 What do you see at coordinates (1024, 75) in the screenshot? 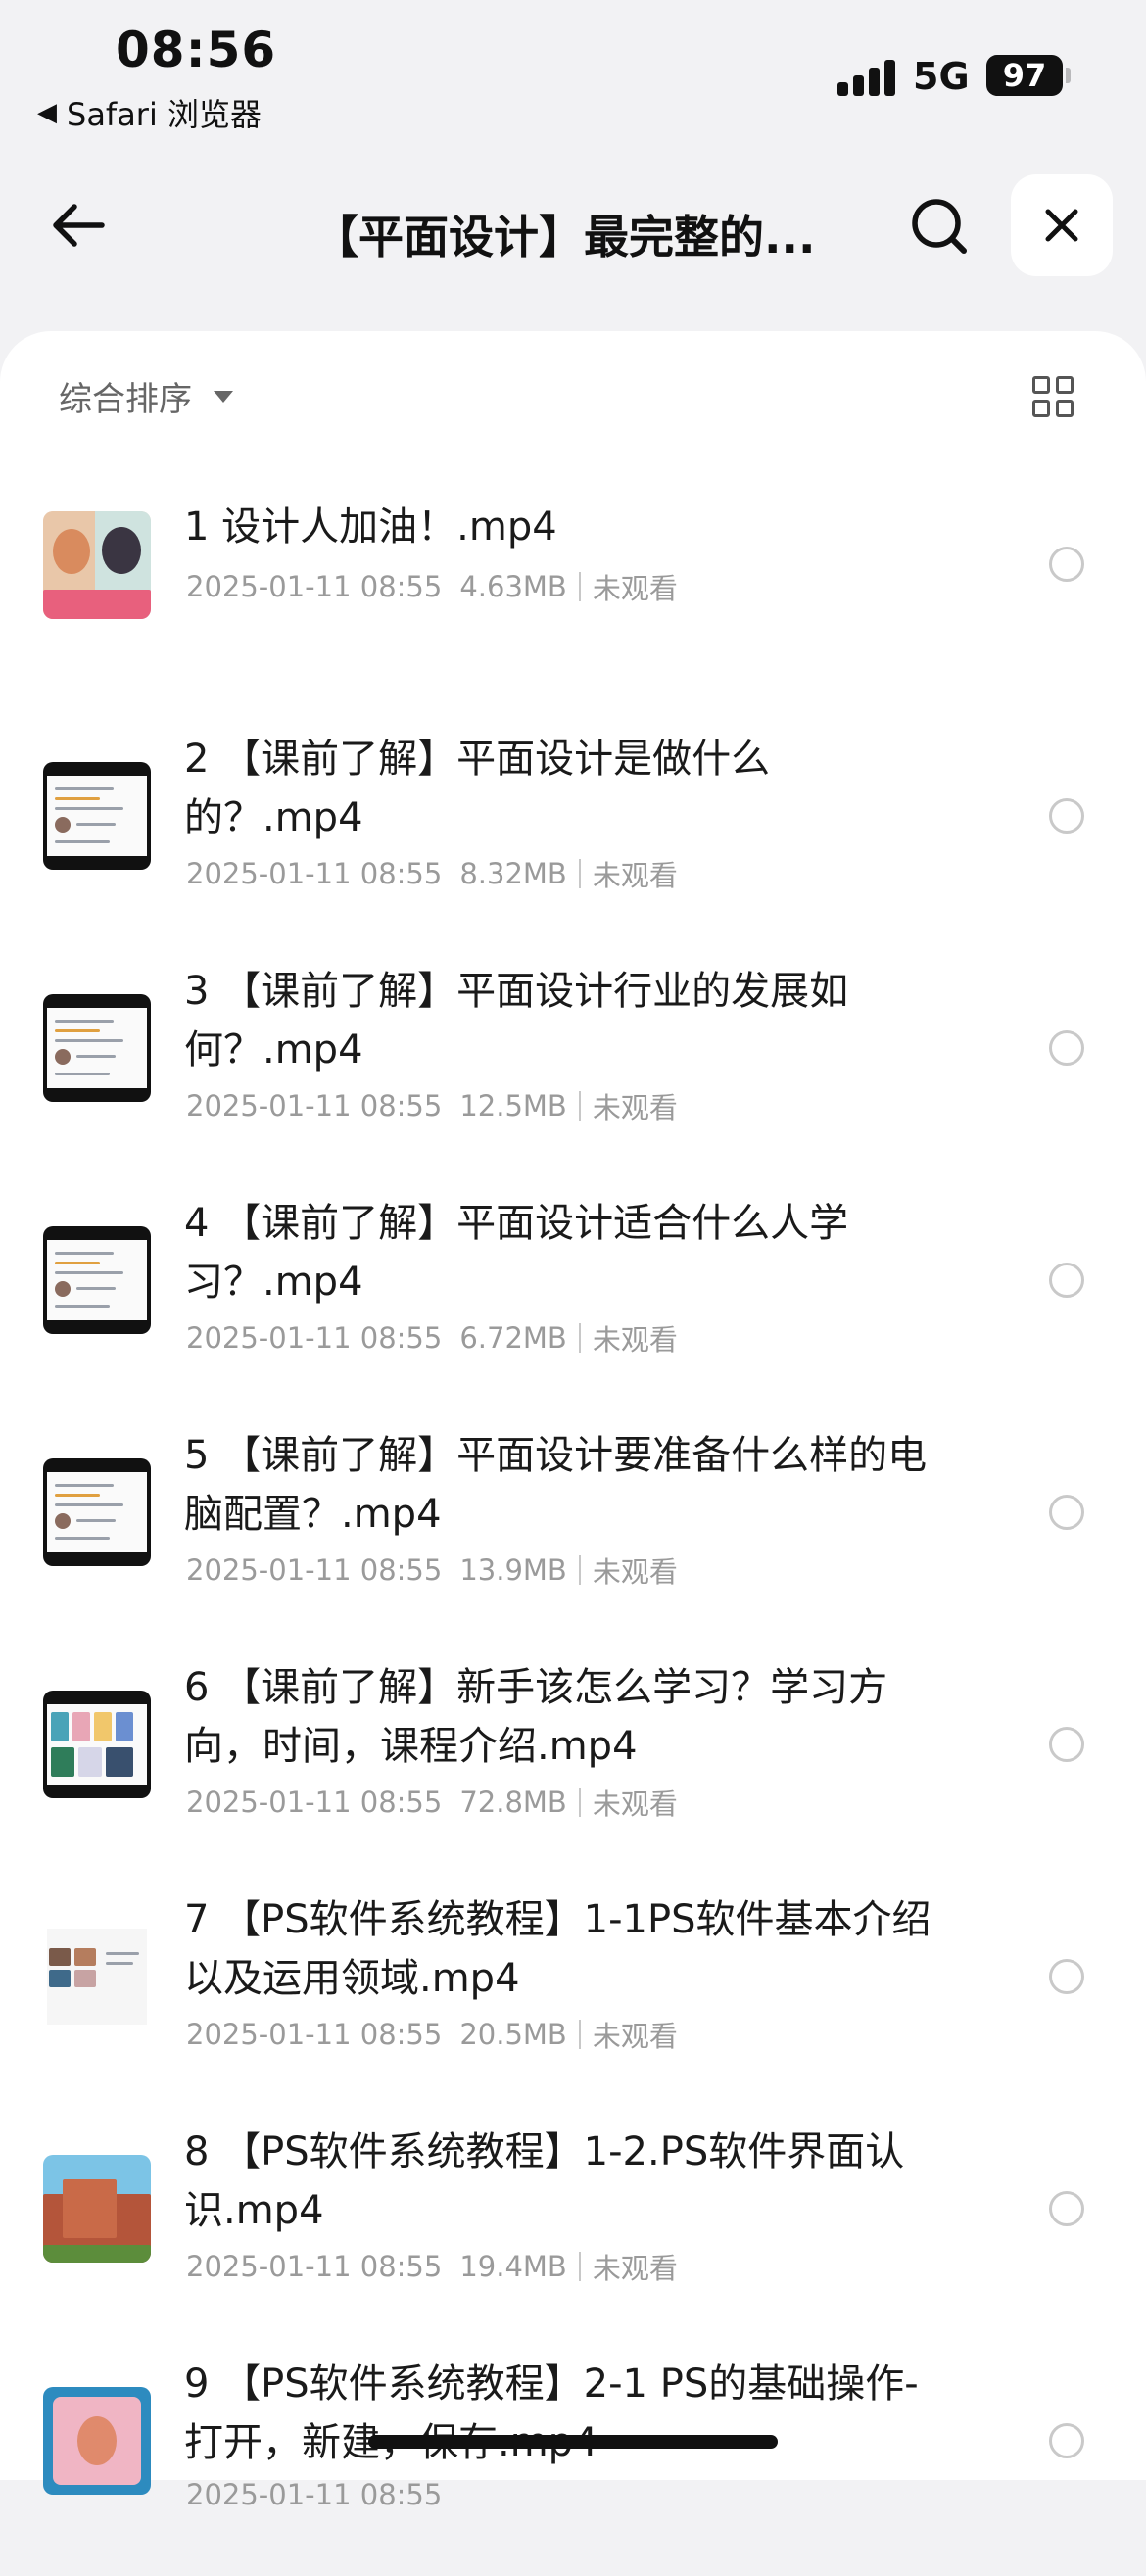
I see `battery-icon: 97` at bounding box center [1024, 75].